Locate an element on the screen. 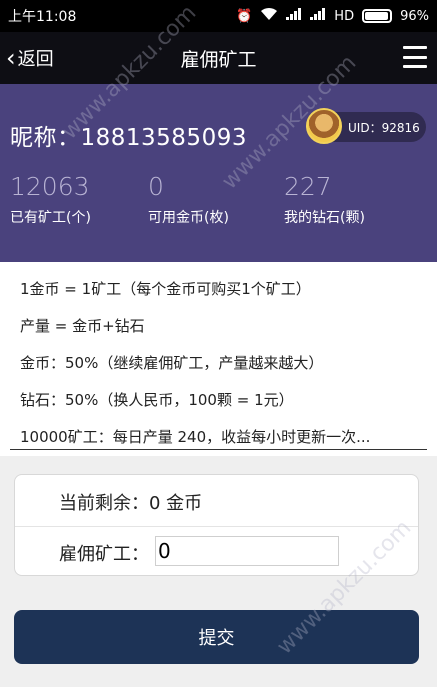 The width and height of the screenshot is (437, 687). stat-diamonds: 227 我的钻石(颗) is located at coordinates (324, 199).